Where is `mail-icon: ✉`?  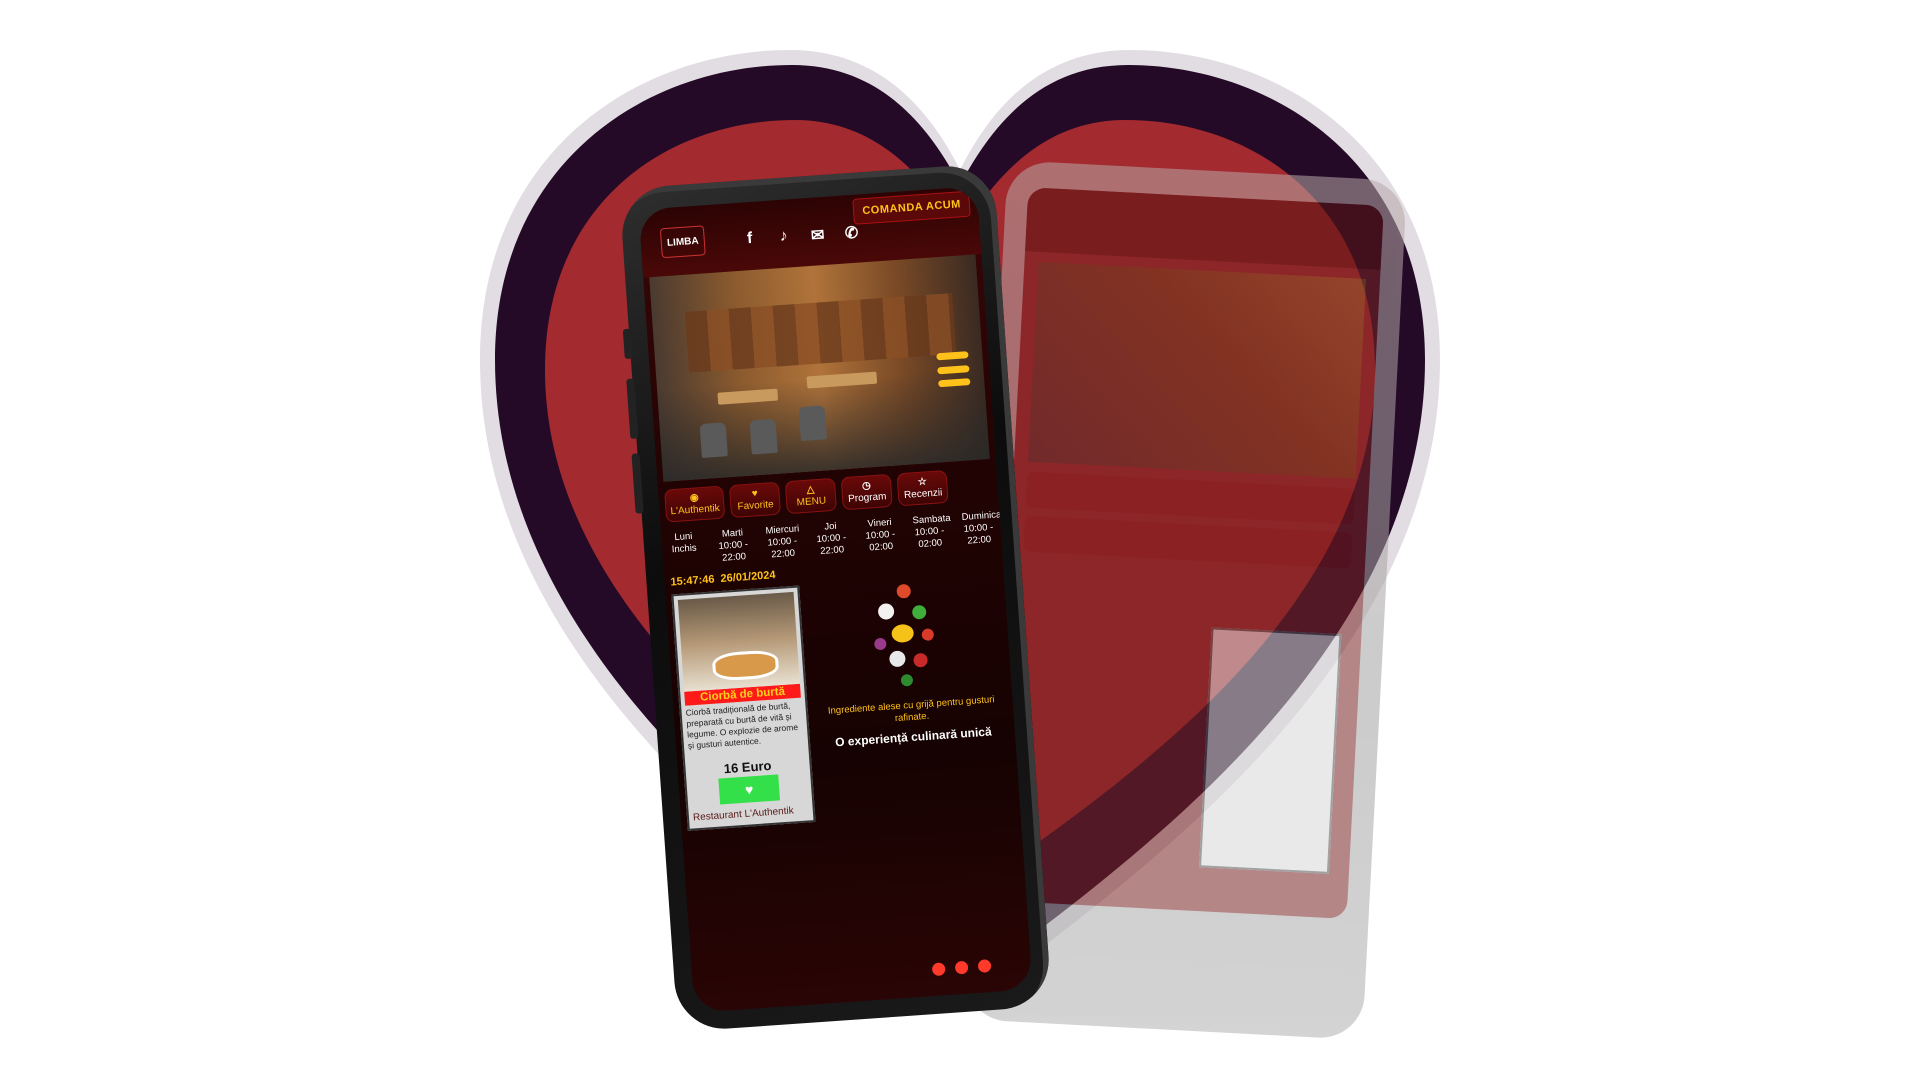
mail-icon: ✉ is located at coordinates (817, 235).